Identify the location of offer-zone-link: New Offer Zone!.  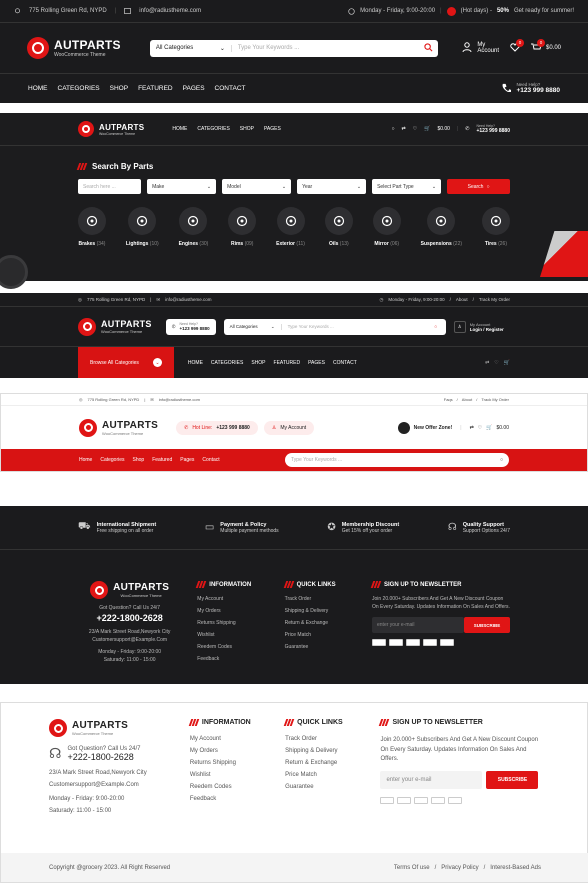
(433, 428).